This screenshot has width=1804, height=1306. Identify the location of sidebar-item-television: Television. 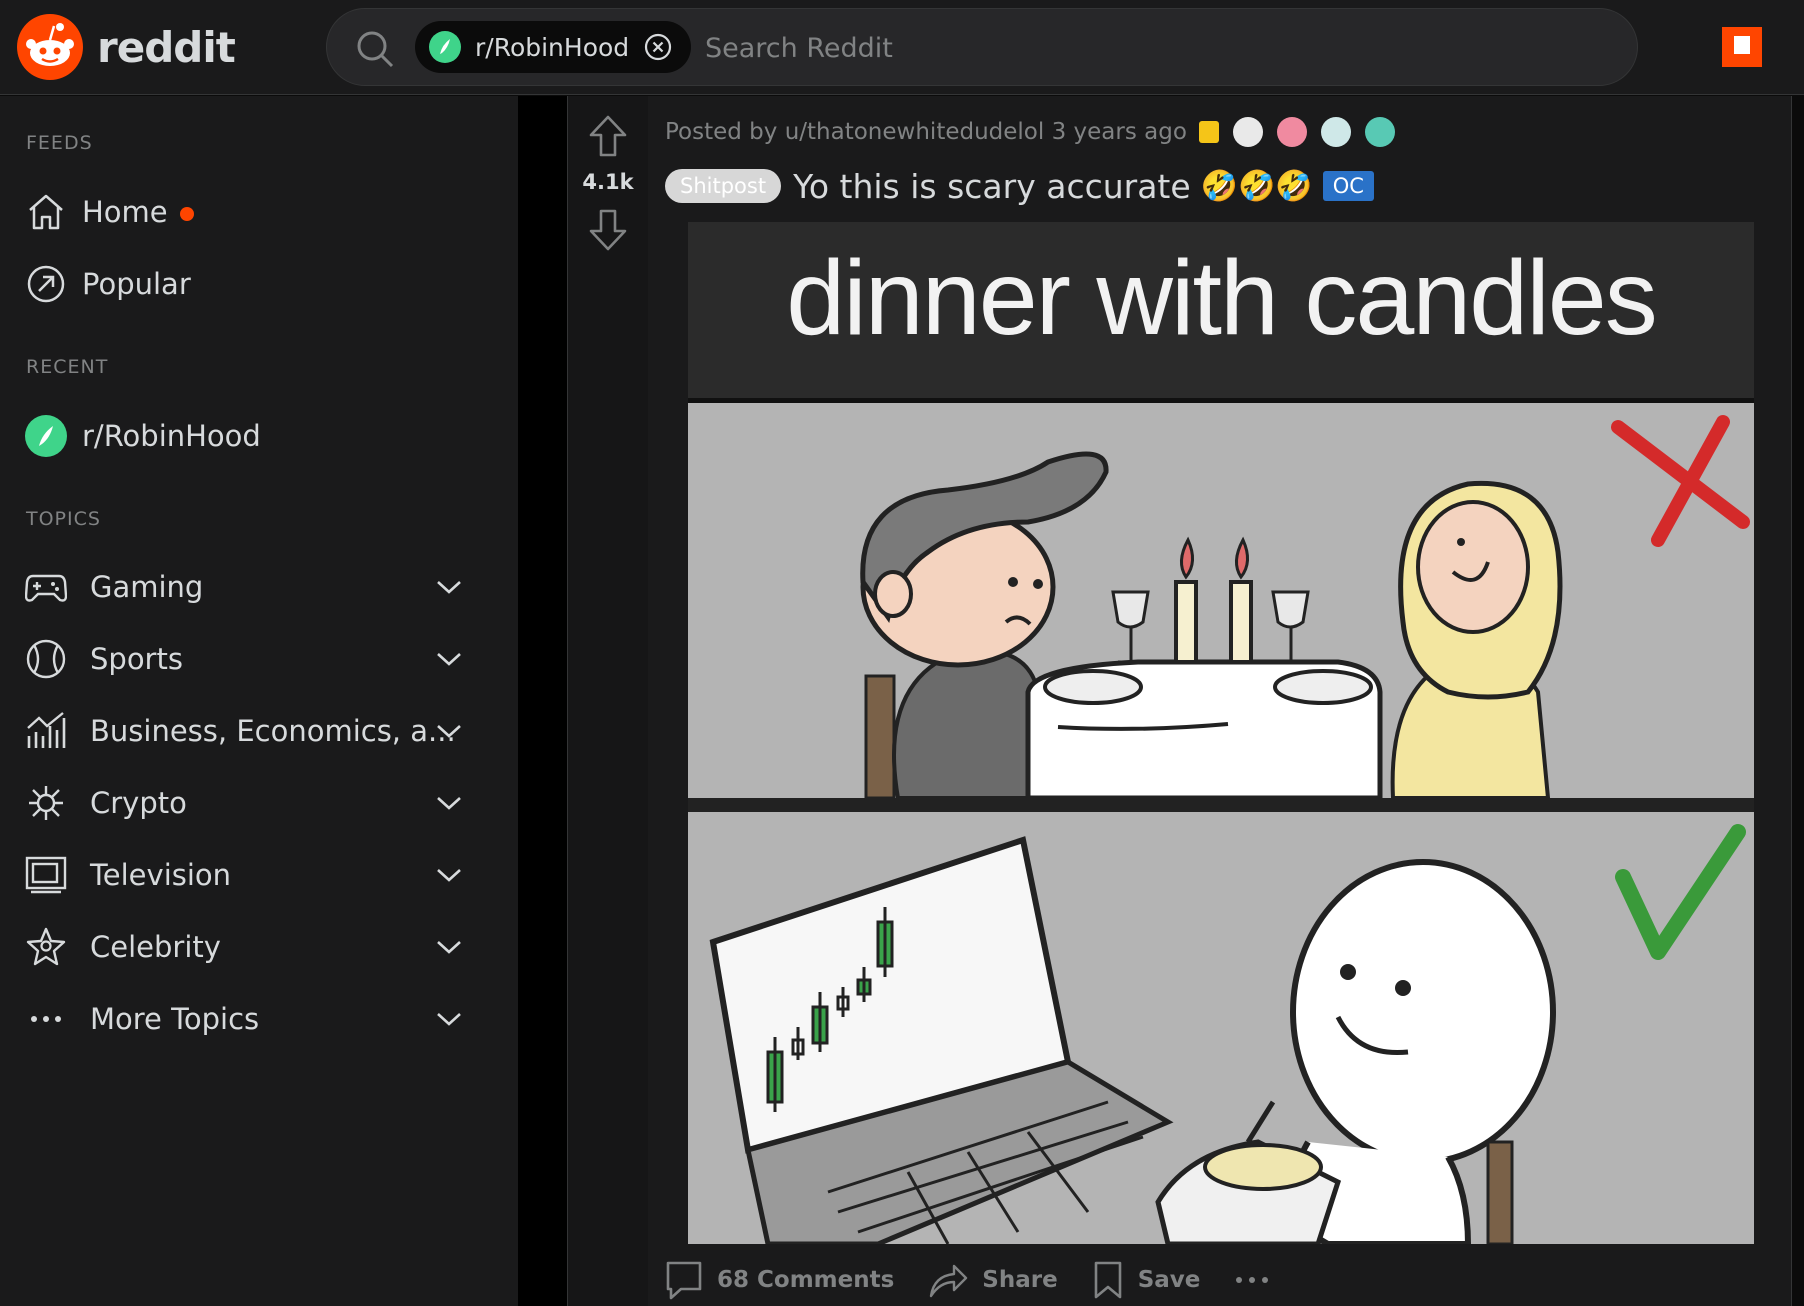
(259, 875).